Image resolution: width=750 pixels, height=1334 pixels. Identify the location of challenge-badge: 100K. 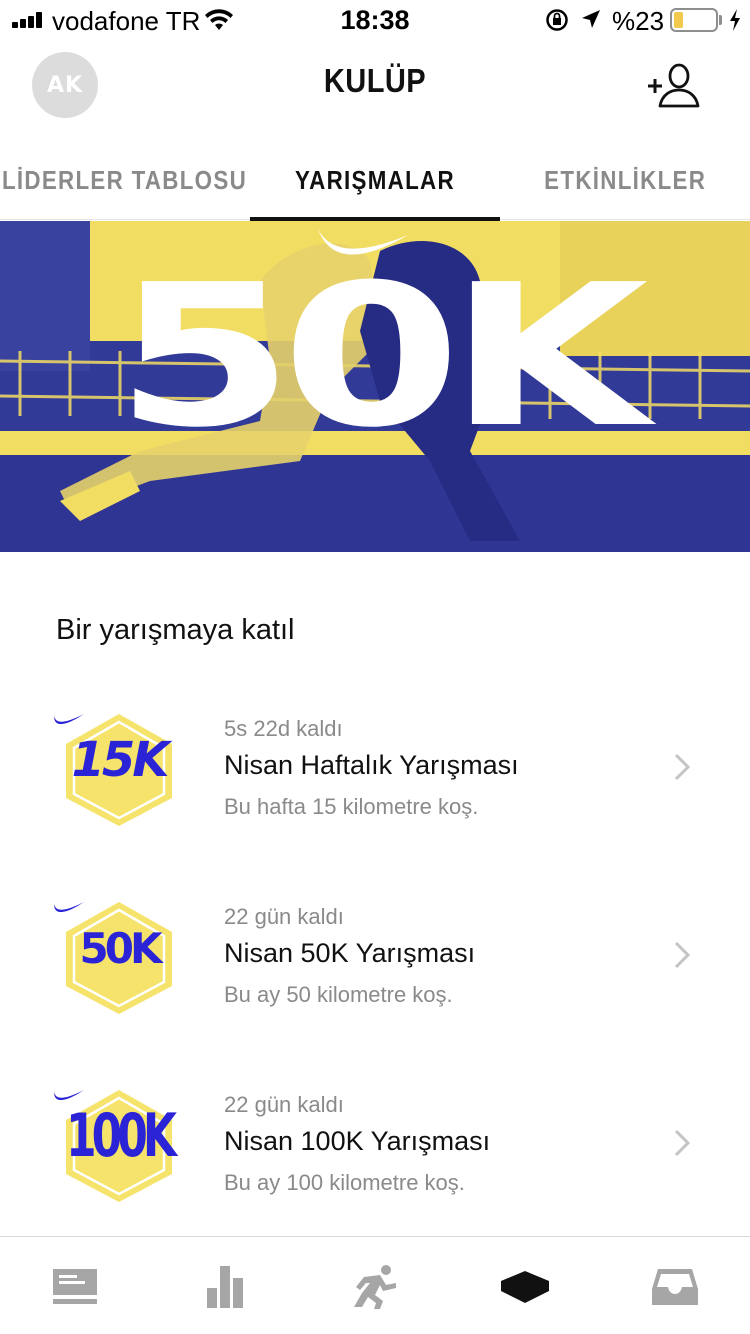
(119, 1146).